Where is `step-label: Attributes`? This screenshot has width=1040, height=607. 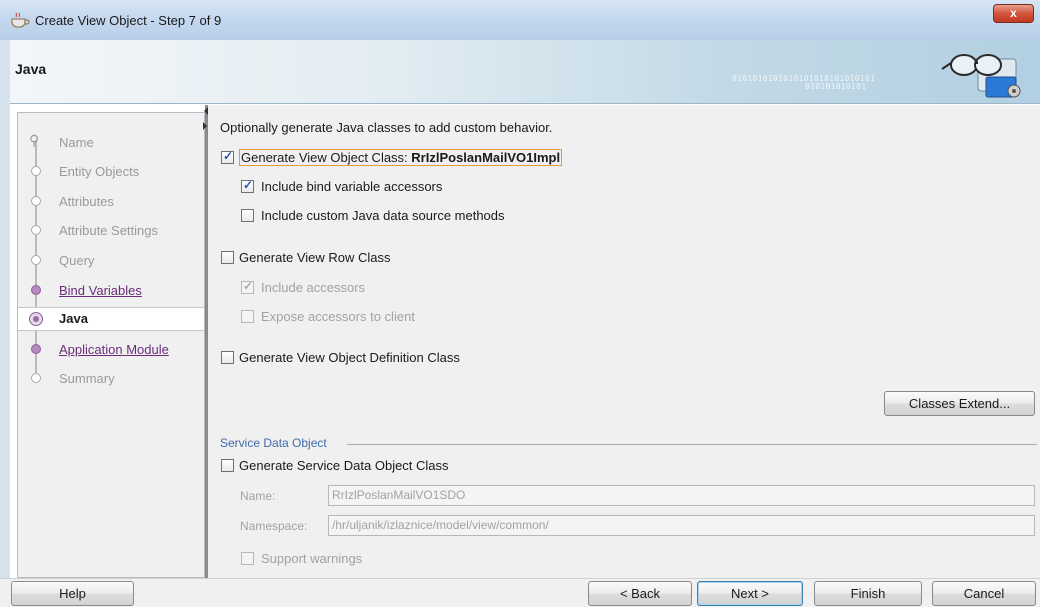 step-label: Attributes is located at coordinates (86, 201).